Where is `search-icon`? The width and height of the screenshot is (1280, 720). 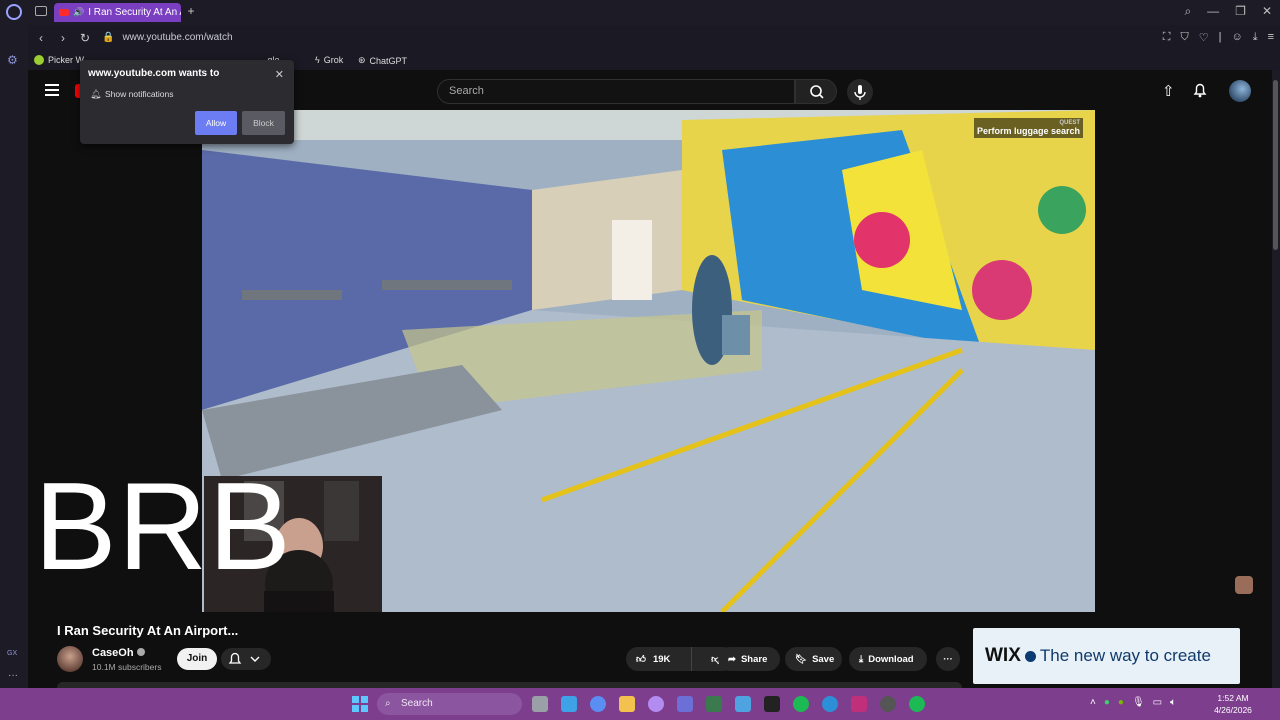 search-icon is located at coordinates (817, 92).